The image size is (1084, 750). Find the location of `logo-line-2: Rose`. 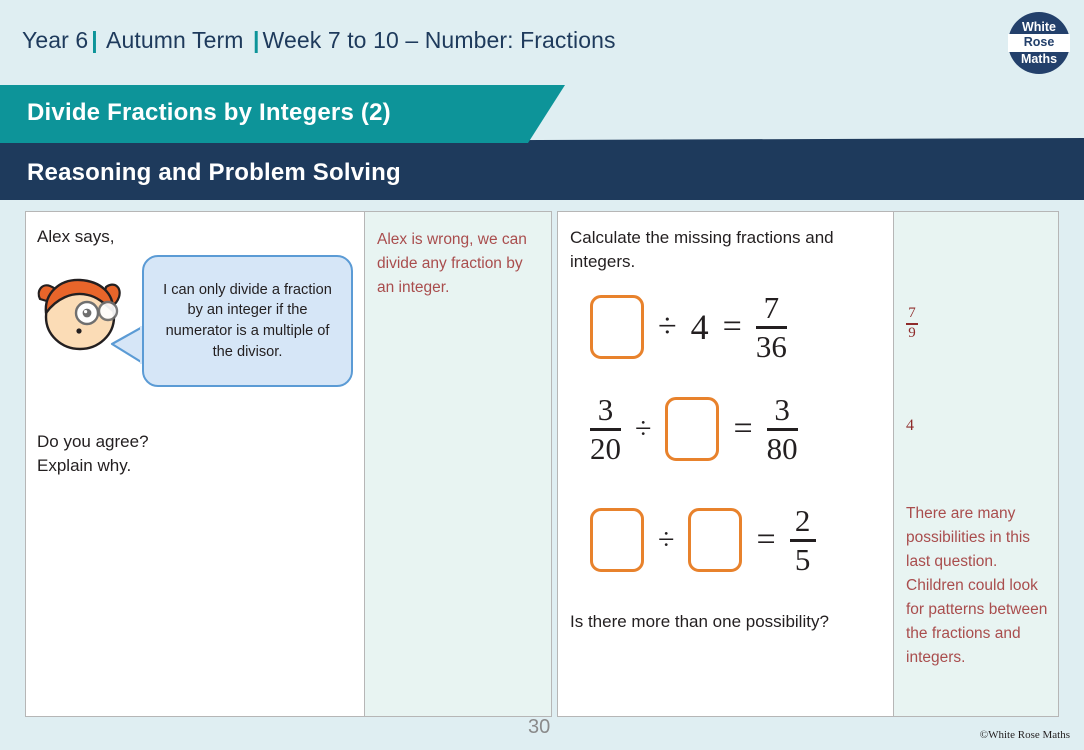

logo-line-2: Rose is located at coordinates (1039, 42).